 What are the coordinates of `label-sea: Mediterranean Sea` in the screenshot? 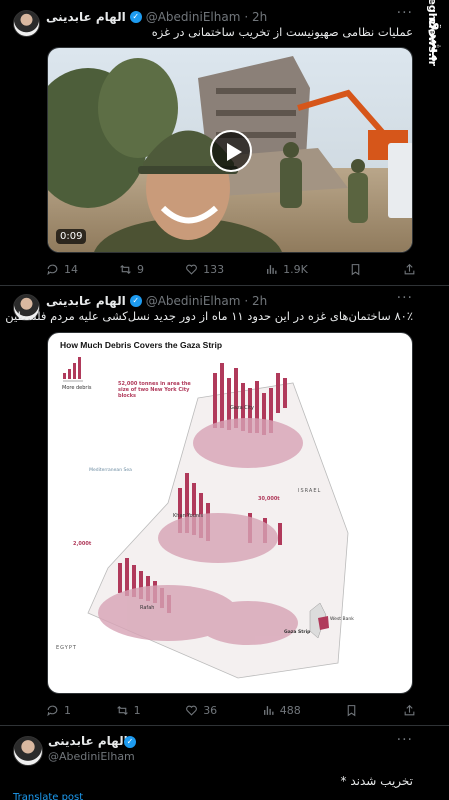 It's located at (110, 470).